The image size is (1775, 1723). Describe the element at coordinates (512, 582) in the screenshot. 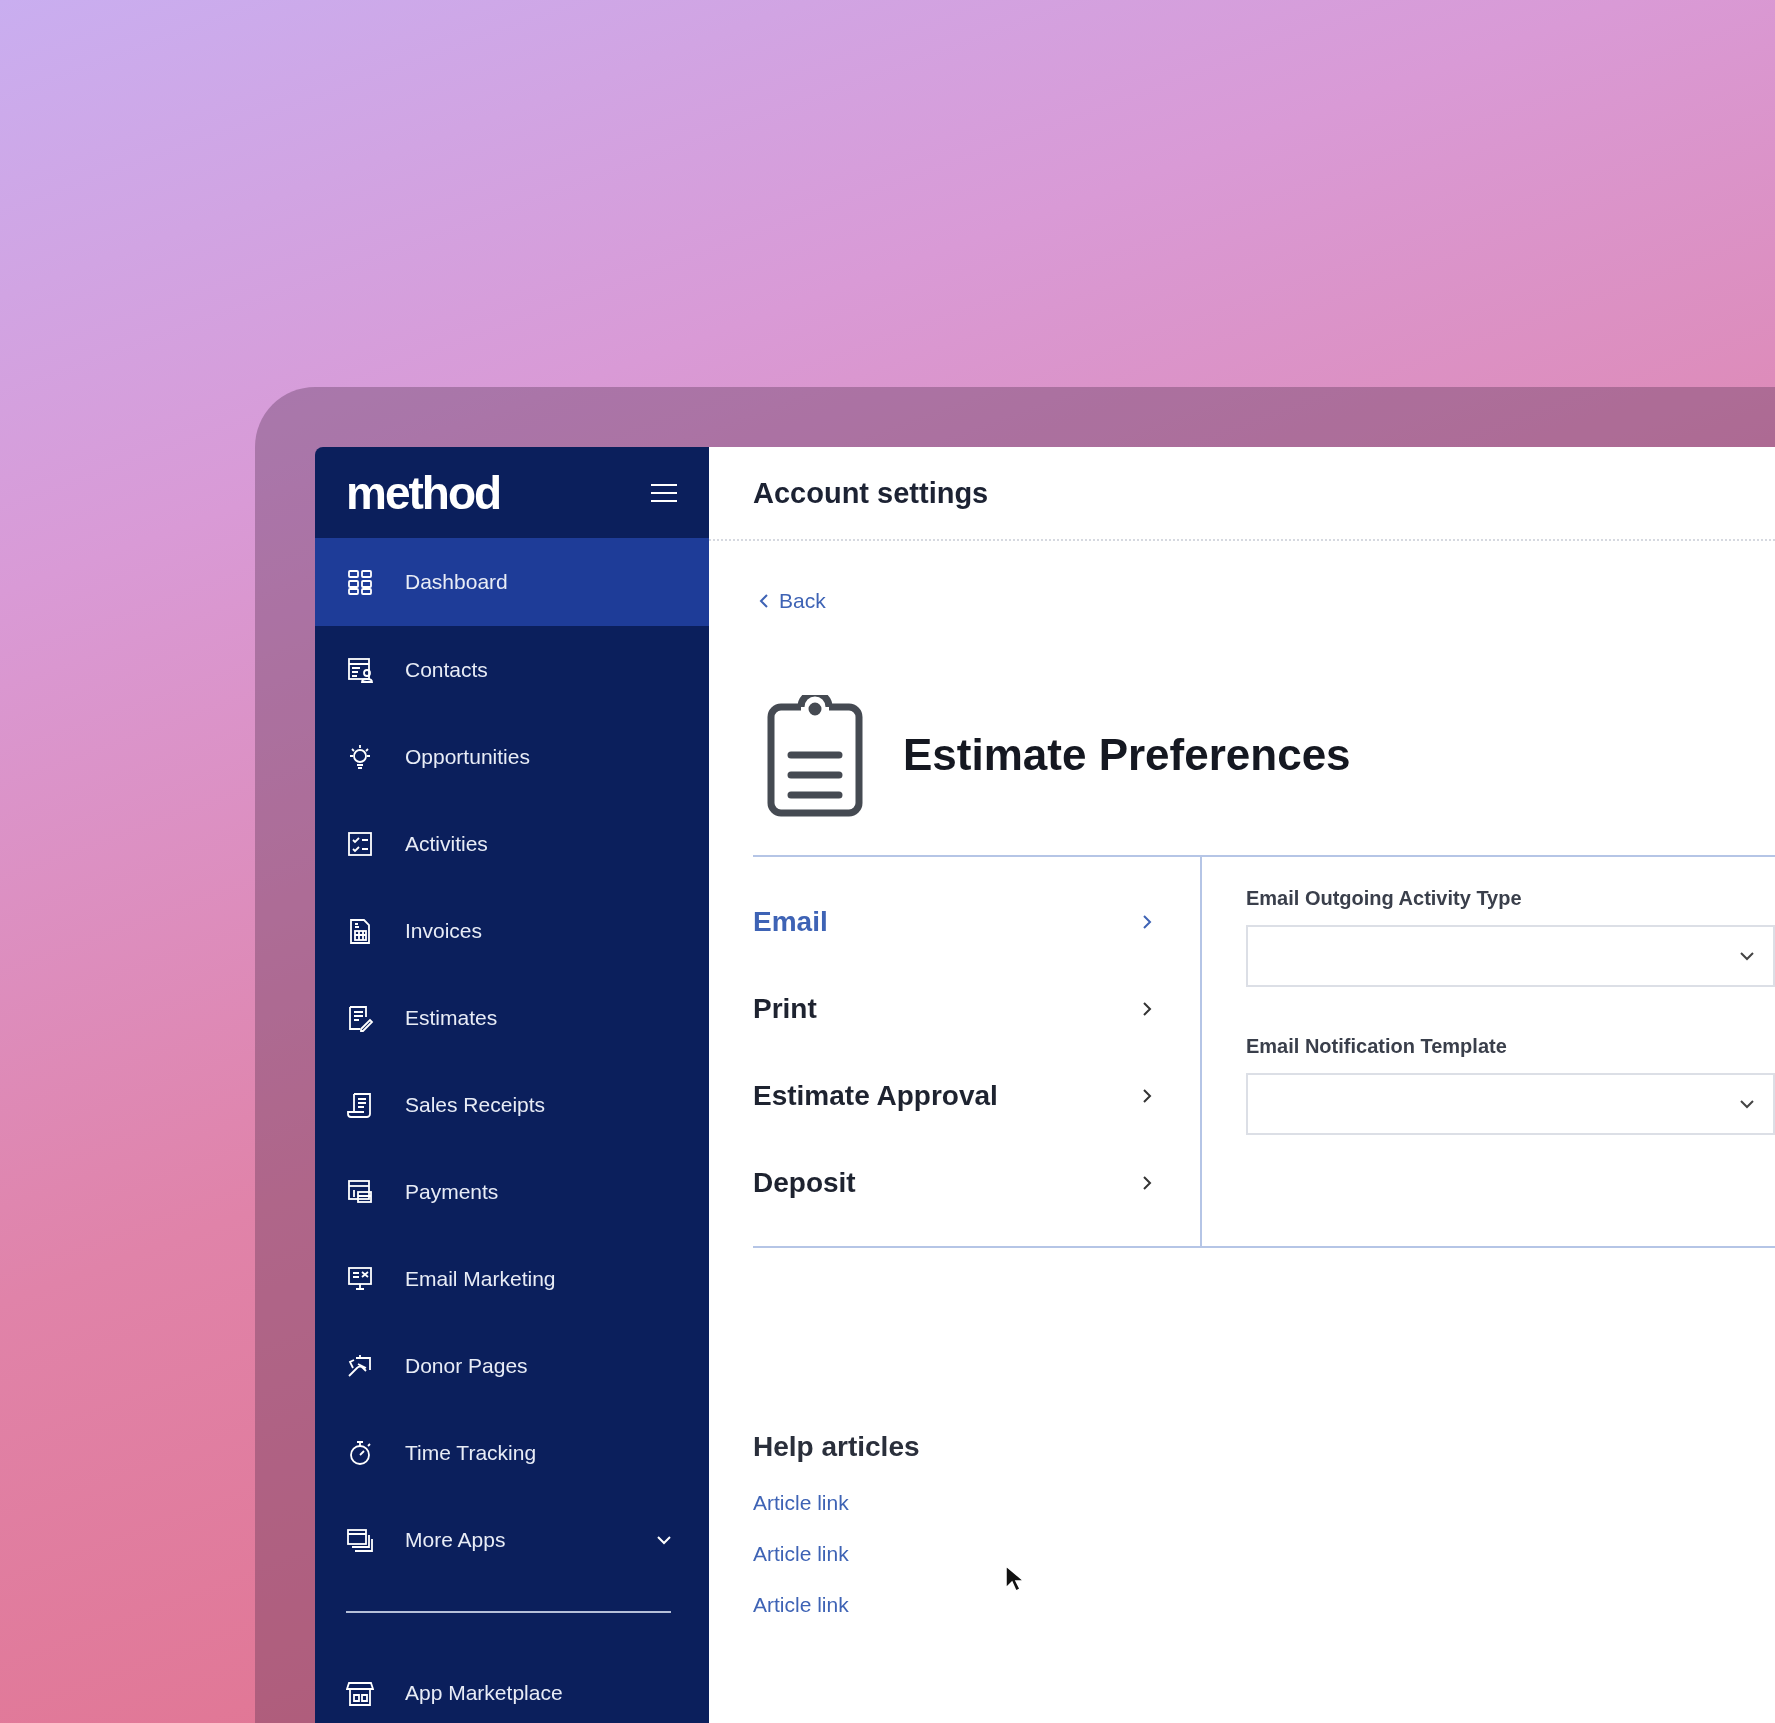

I see `sidebar-item: Dashboard` at that location.